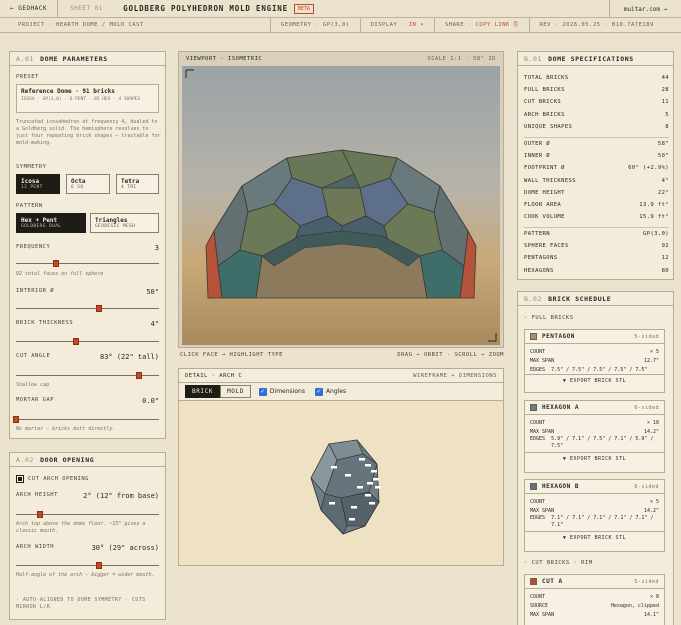  I want to click on preset-label: PRESET, so click(27, 77).